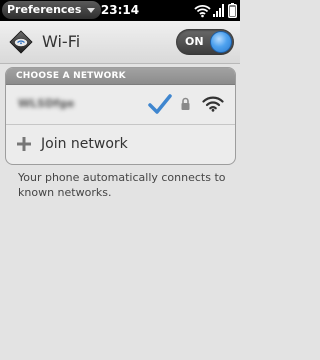  I want to click on app-menu-button: Preferences, so click(52, 10).